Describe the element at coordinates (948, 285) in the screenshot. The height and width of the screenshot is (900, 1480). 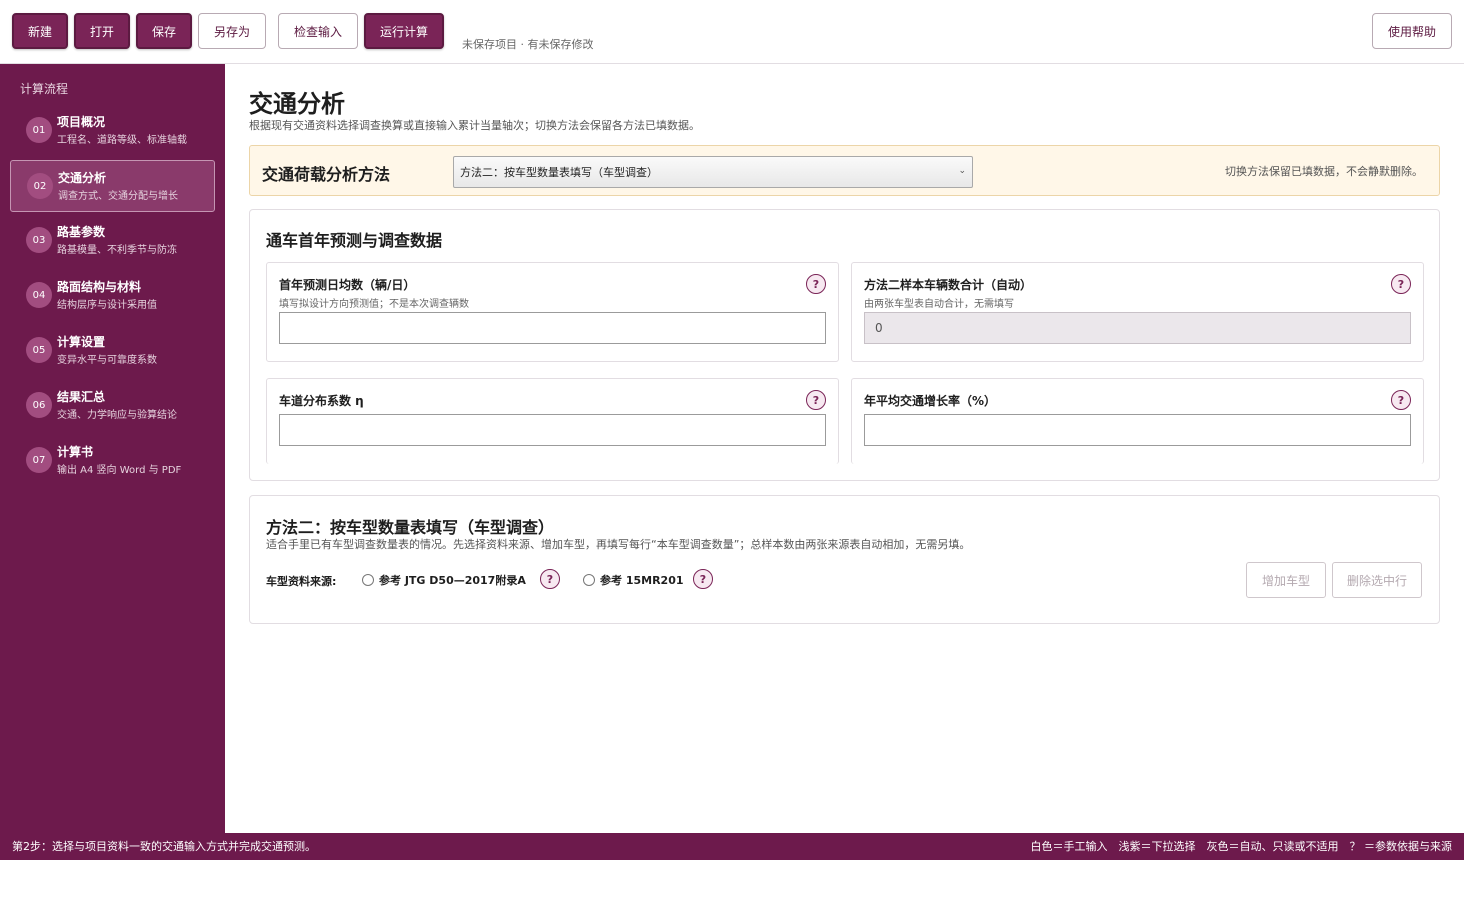
I see `field-label: 方法二样本车辆数合计（自动）` at that location.